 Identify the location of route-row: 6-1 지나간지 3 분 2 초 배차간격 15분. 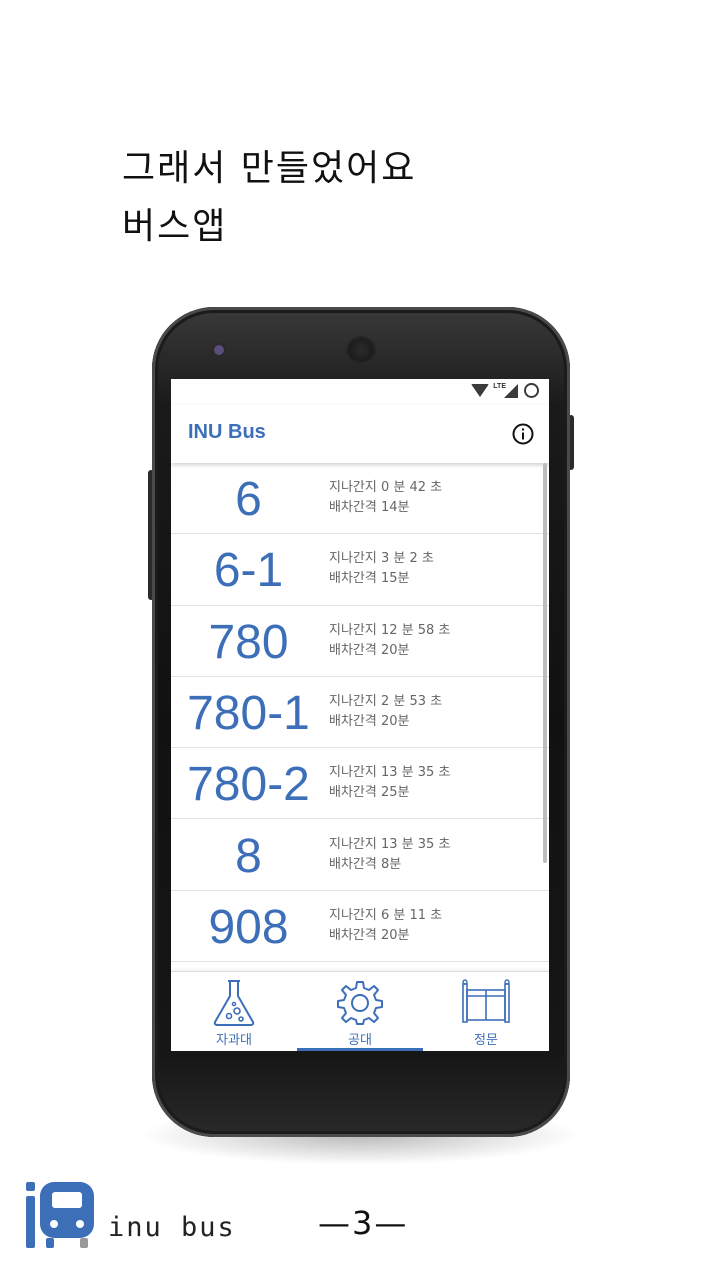
(360, 570).